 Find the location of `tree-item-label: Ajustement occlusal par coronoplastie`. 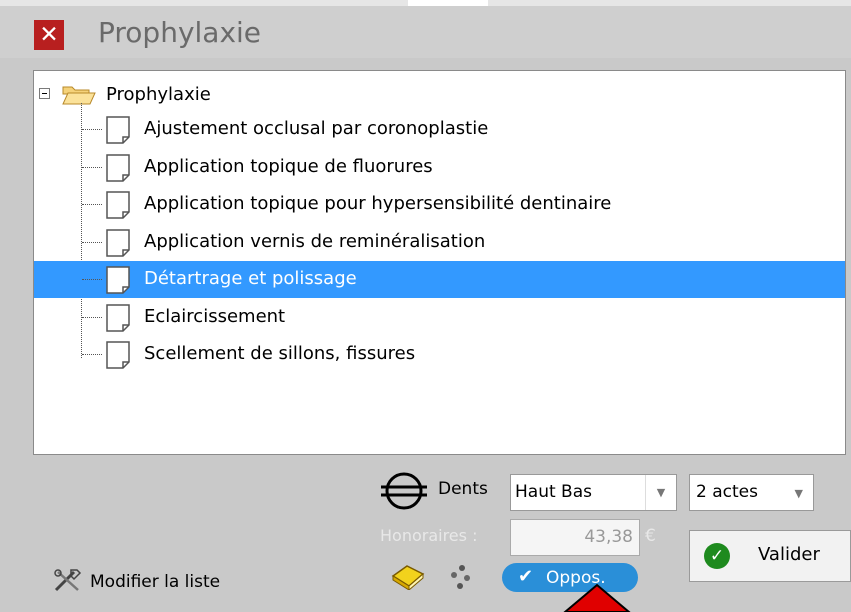

tree-item-label: Ajustement occlusal par coronoplastie is located at coordinates (316, 128).